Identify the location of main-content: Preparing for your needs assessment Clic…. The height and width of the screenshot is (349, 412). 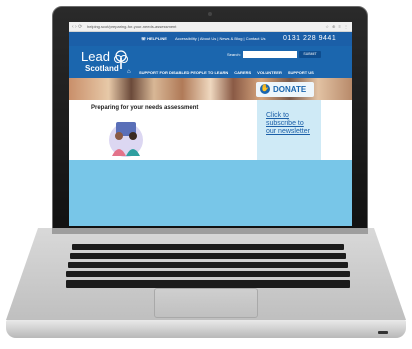
(210, 130).